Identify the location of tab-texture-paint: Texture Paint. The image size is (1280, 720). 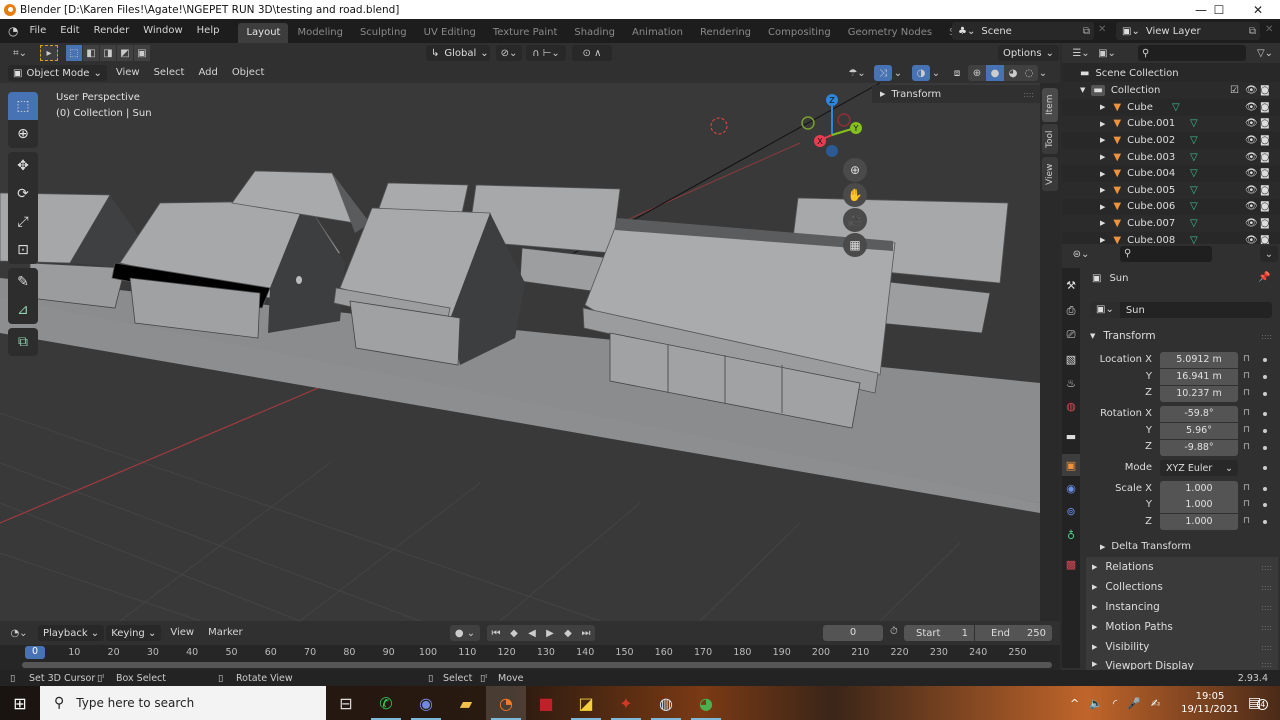
(525, 33).